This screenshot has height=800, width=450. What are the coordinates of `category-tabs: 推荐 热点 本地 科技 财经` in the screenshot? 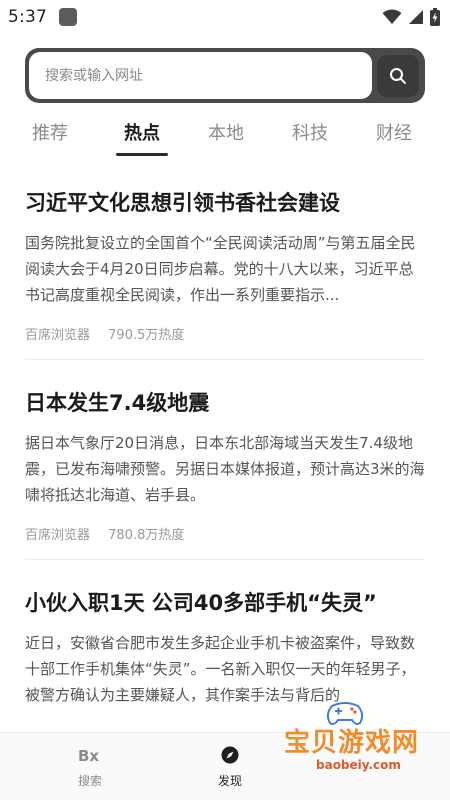 It's located at (225, 137).